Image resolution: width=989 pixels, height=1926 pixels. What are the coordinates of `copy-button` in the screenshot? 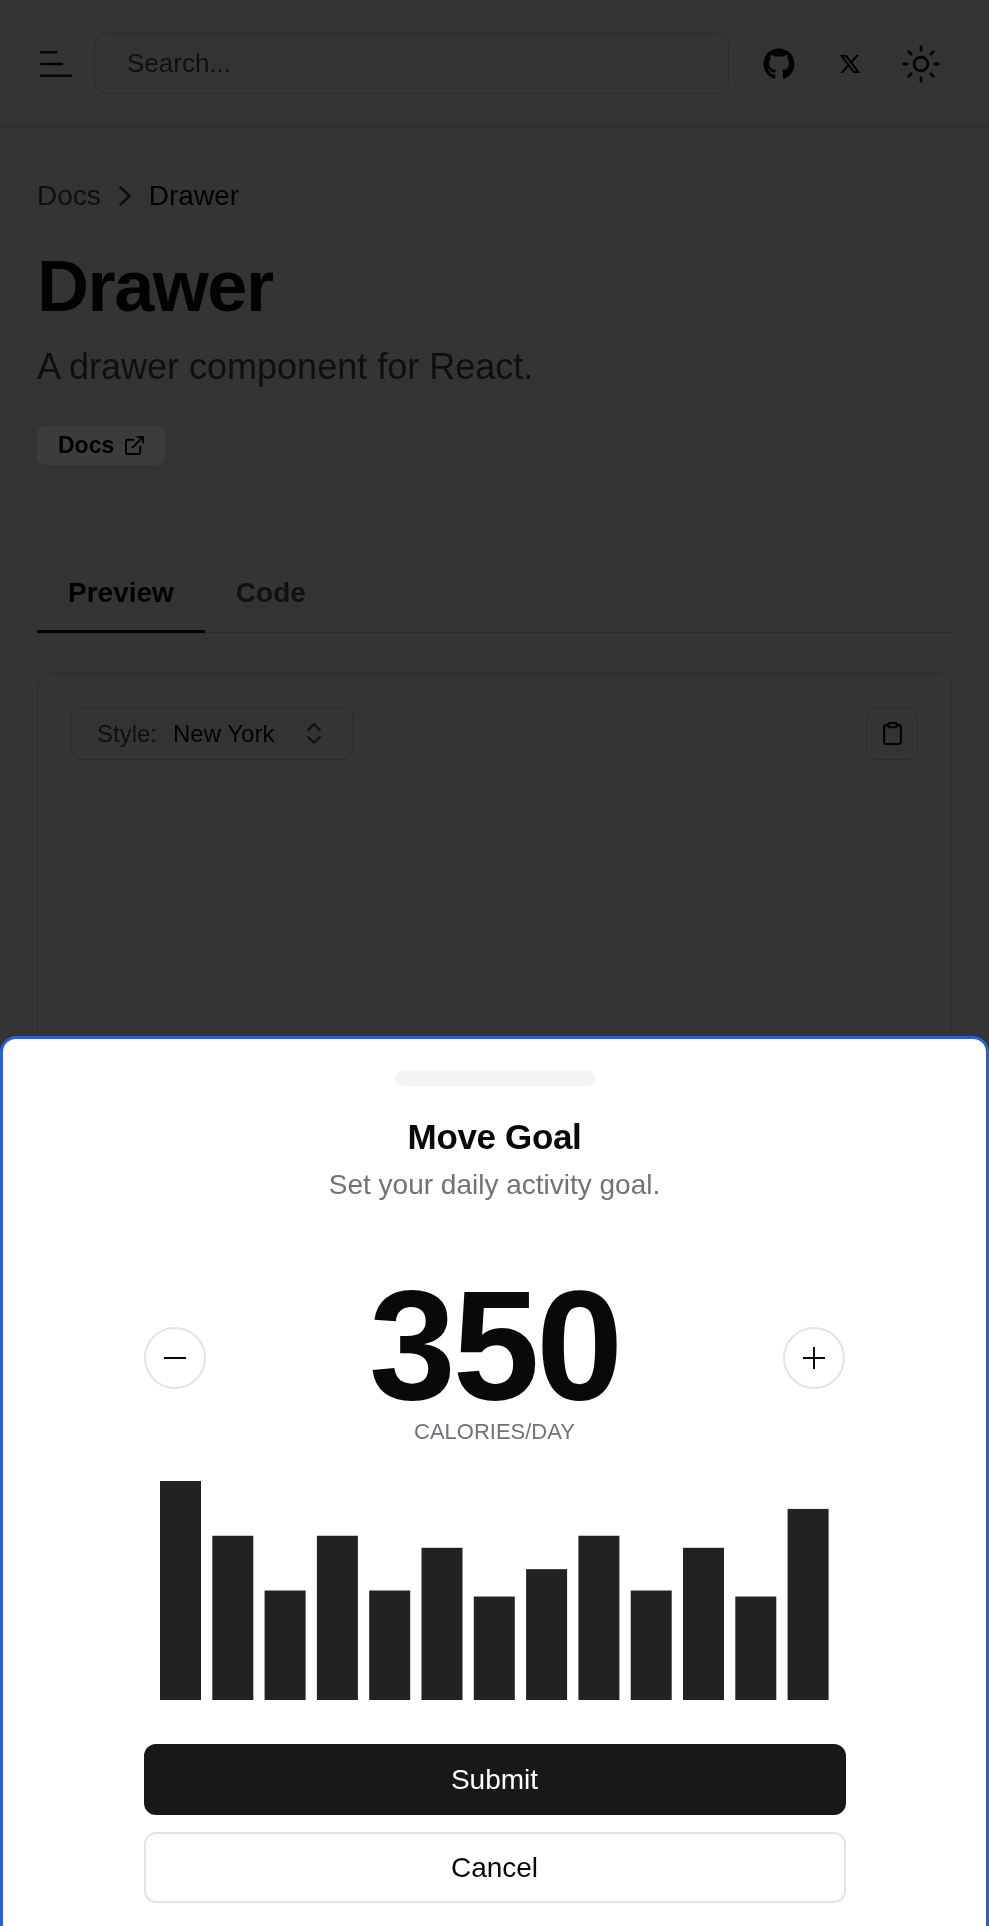 It's located at (892, 733).